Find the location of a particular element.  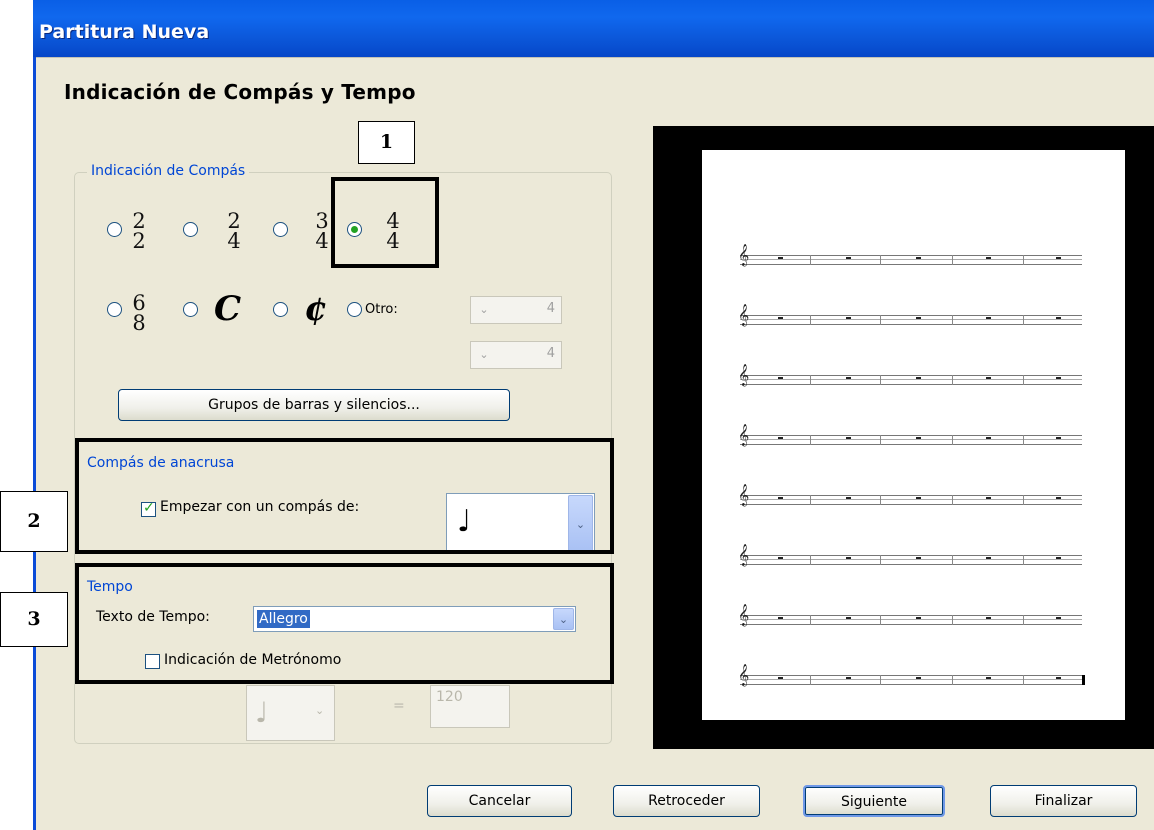

cancel-button: Cancelar is located at coordinates (499, 801).